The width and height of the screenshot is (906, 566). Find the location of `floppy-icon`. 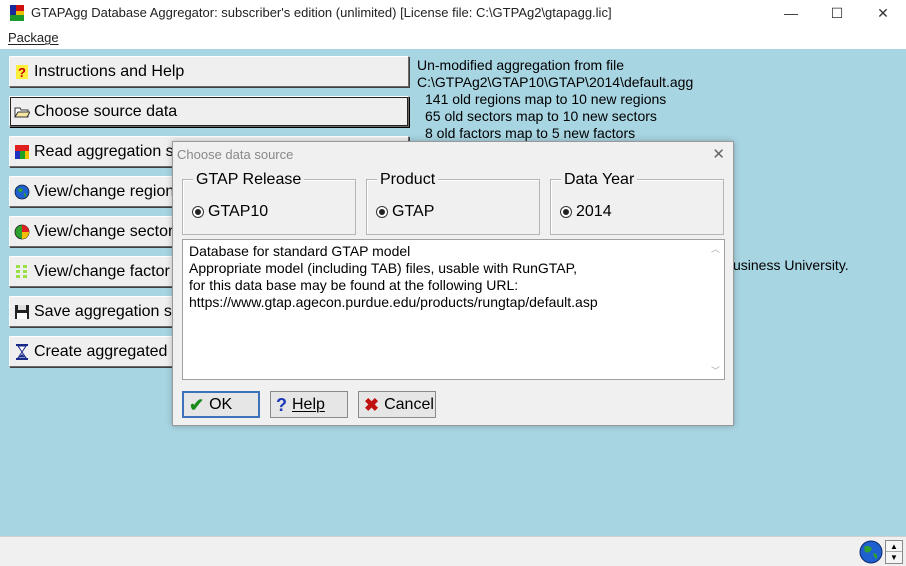

floppy-icon is located at coordinates (22, 312).